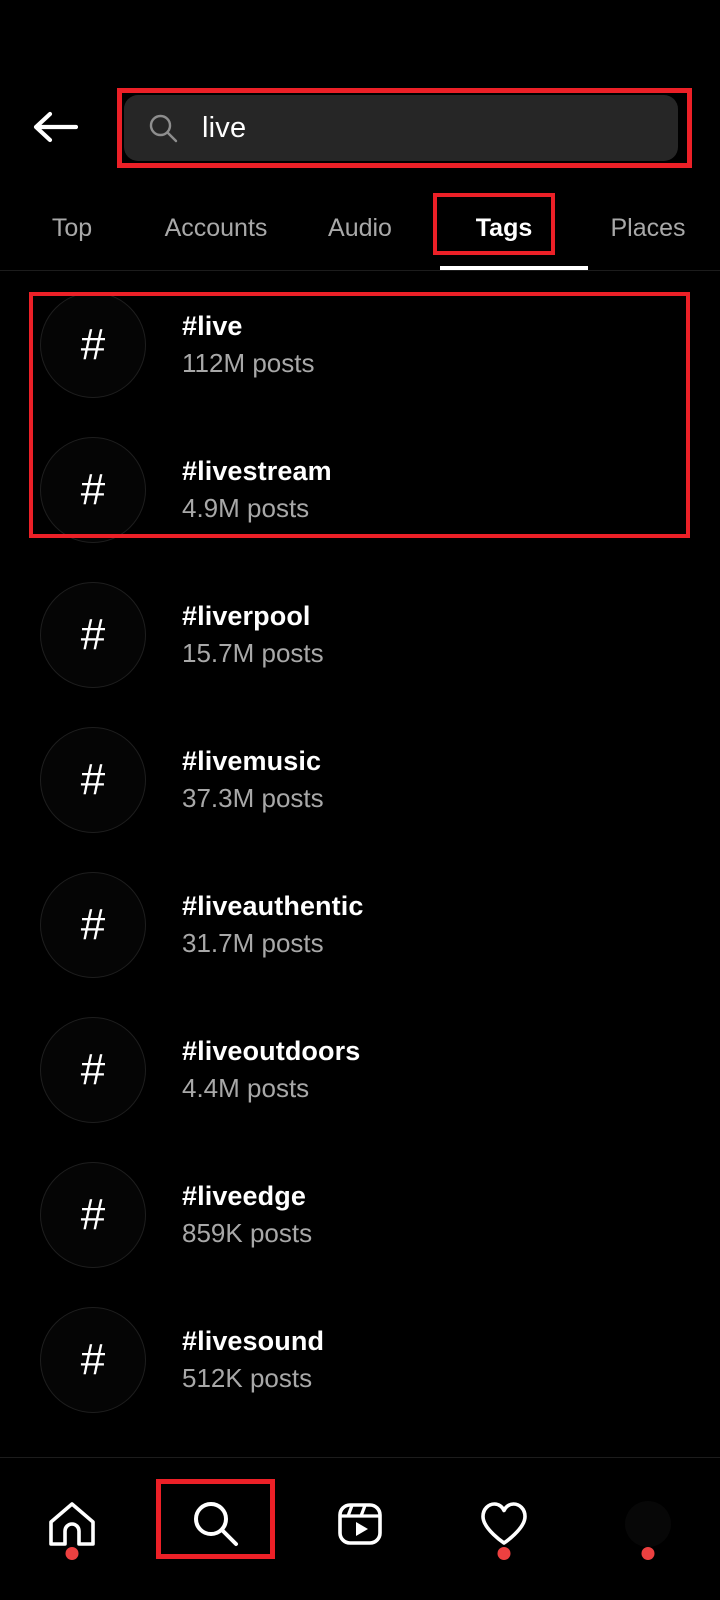 This screenshot has height=1600, width=720. I want to click on list-item: # #liverpool 15.7M posts, so click(360, 634).